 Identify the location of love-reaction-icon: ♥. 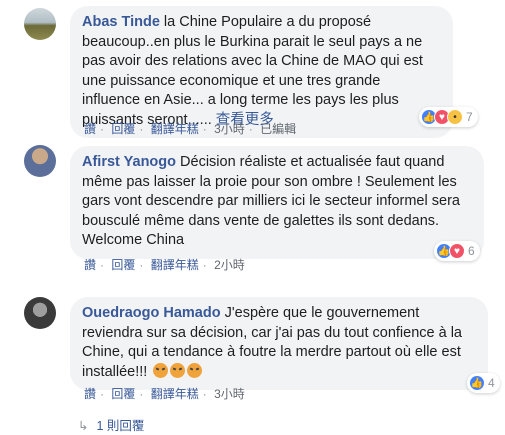
(457, 251).